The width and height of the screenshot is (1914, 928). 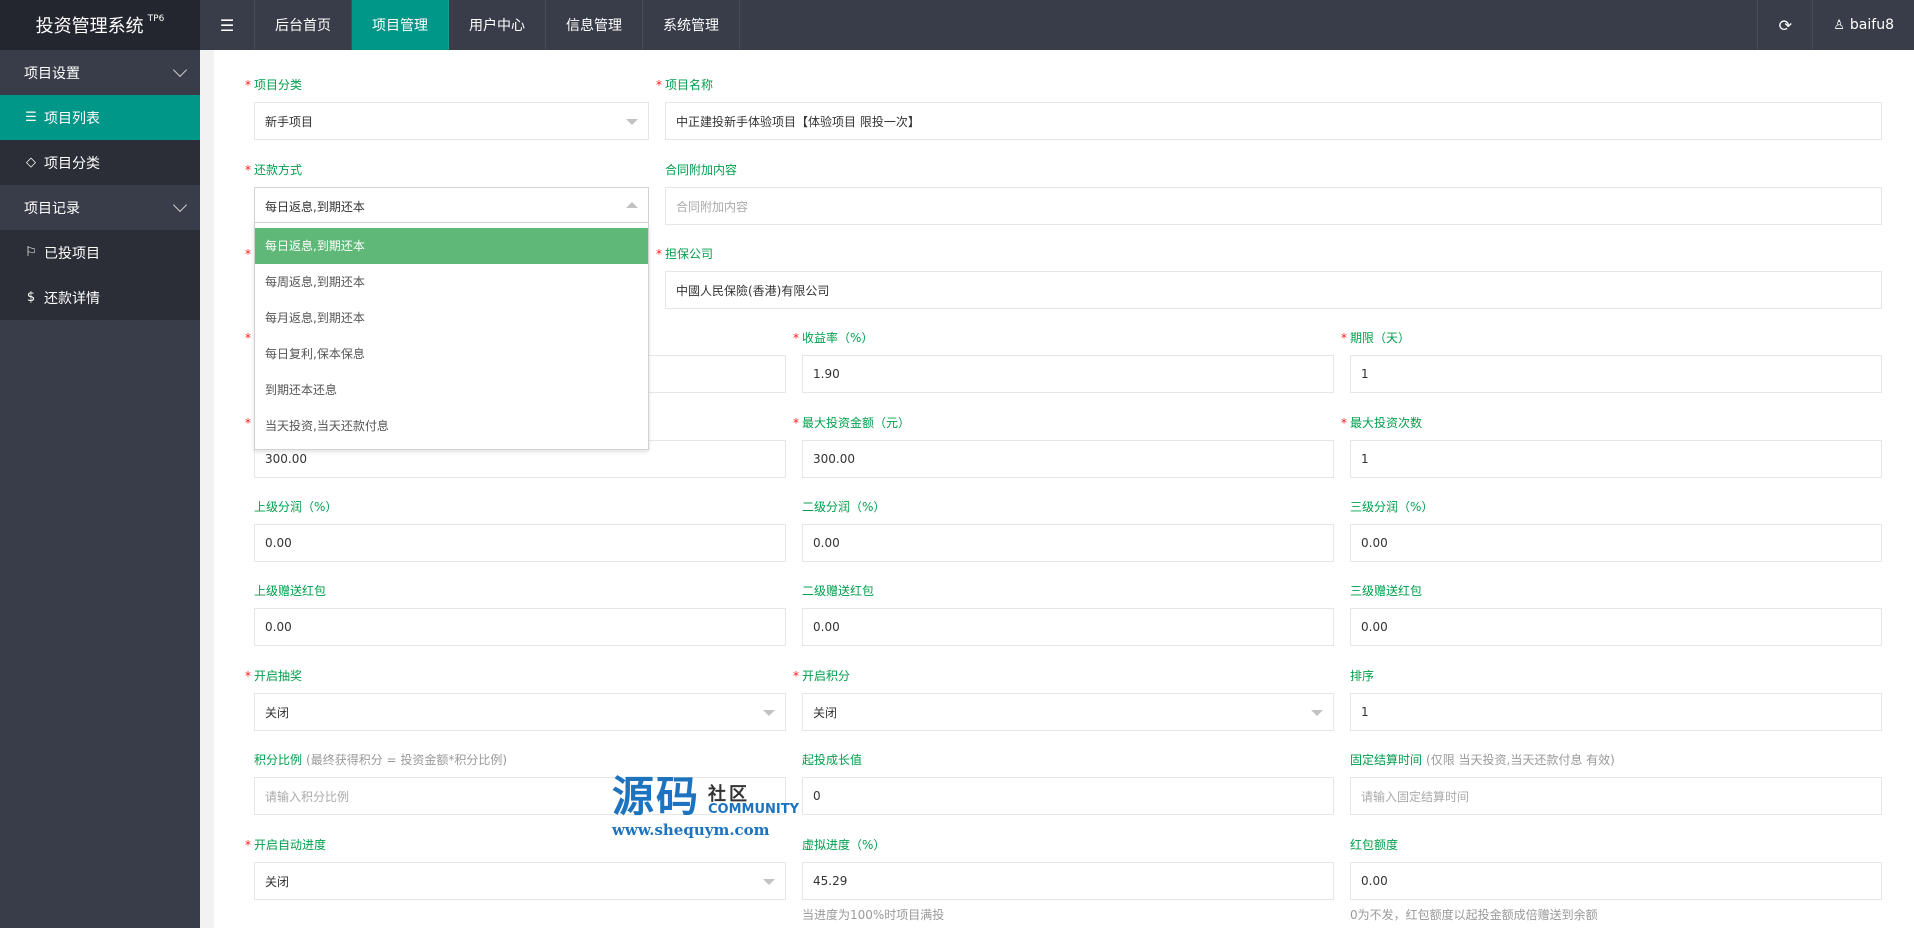 What do you see at coordinates (451, 354) in the screenshot?
I see `dropdown-option: 每日复利,保本保息` at bounding box center [451, 354].